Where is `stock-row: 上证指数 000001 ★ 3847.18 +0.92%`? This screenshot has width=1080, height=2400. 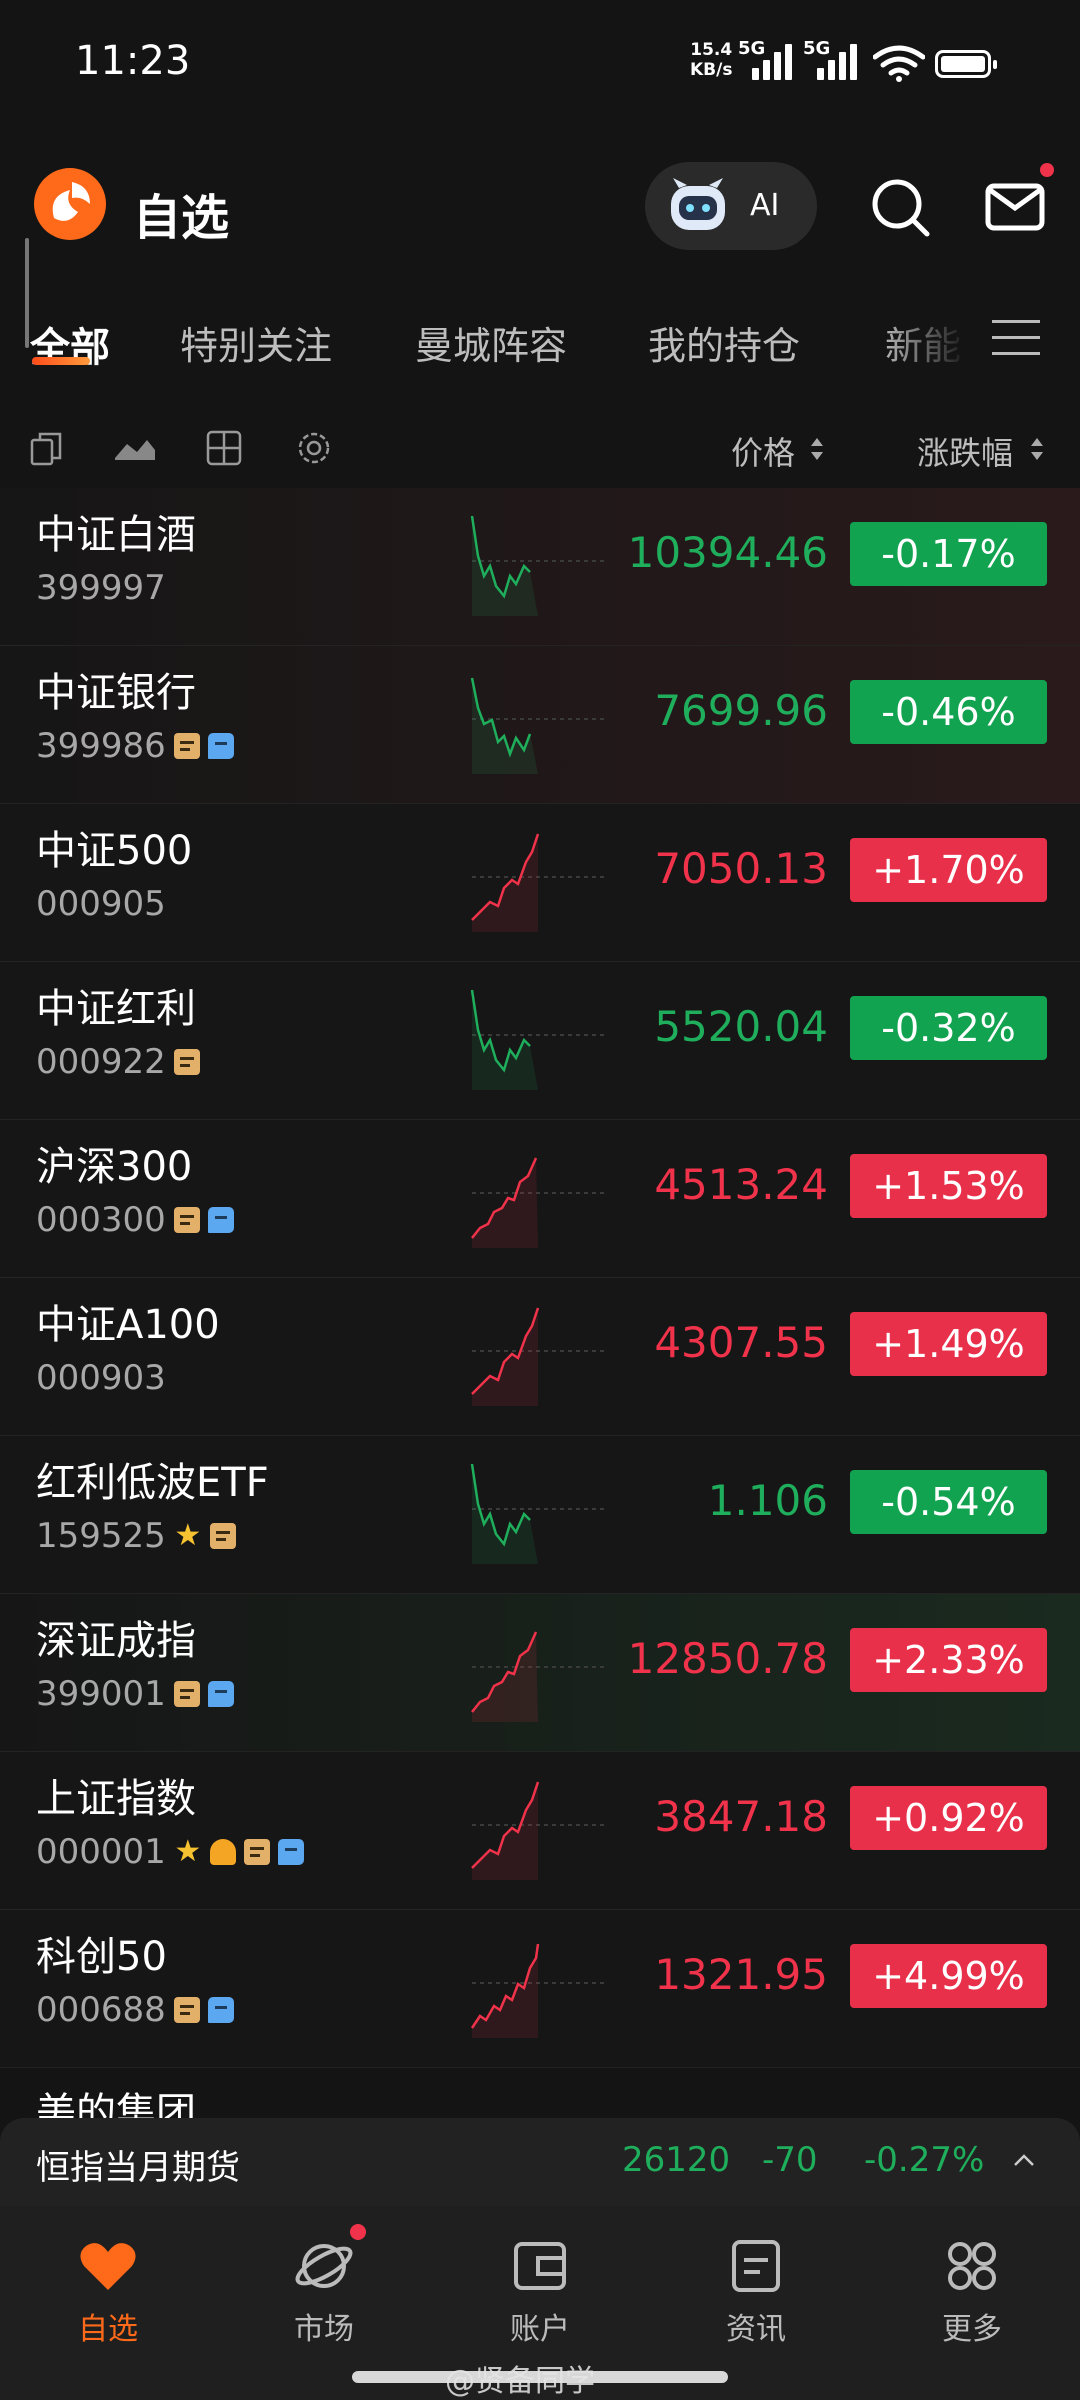
stock-row: 上证指数 000001 ★ 3847.18 +0.92% is located at coordinates (540, 1831).